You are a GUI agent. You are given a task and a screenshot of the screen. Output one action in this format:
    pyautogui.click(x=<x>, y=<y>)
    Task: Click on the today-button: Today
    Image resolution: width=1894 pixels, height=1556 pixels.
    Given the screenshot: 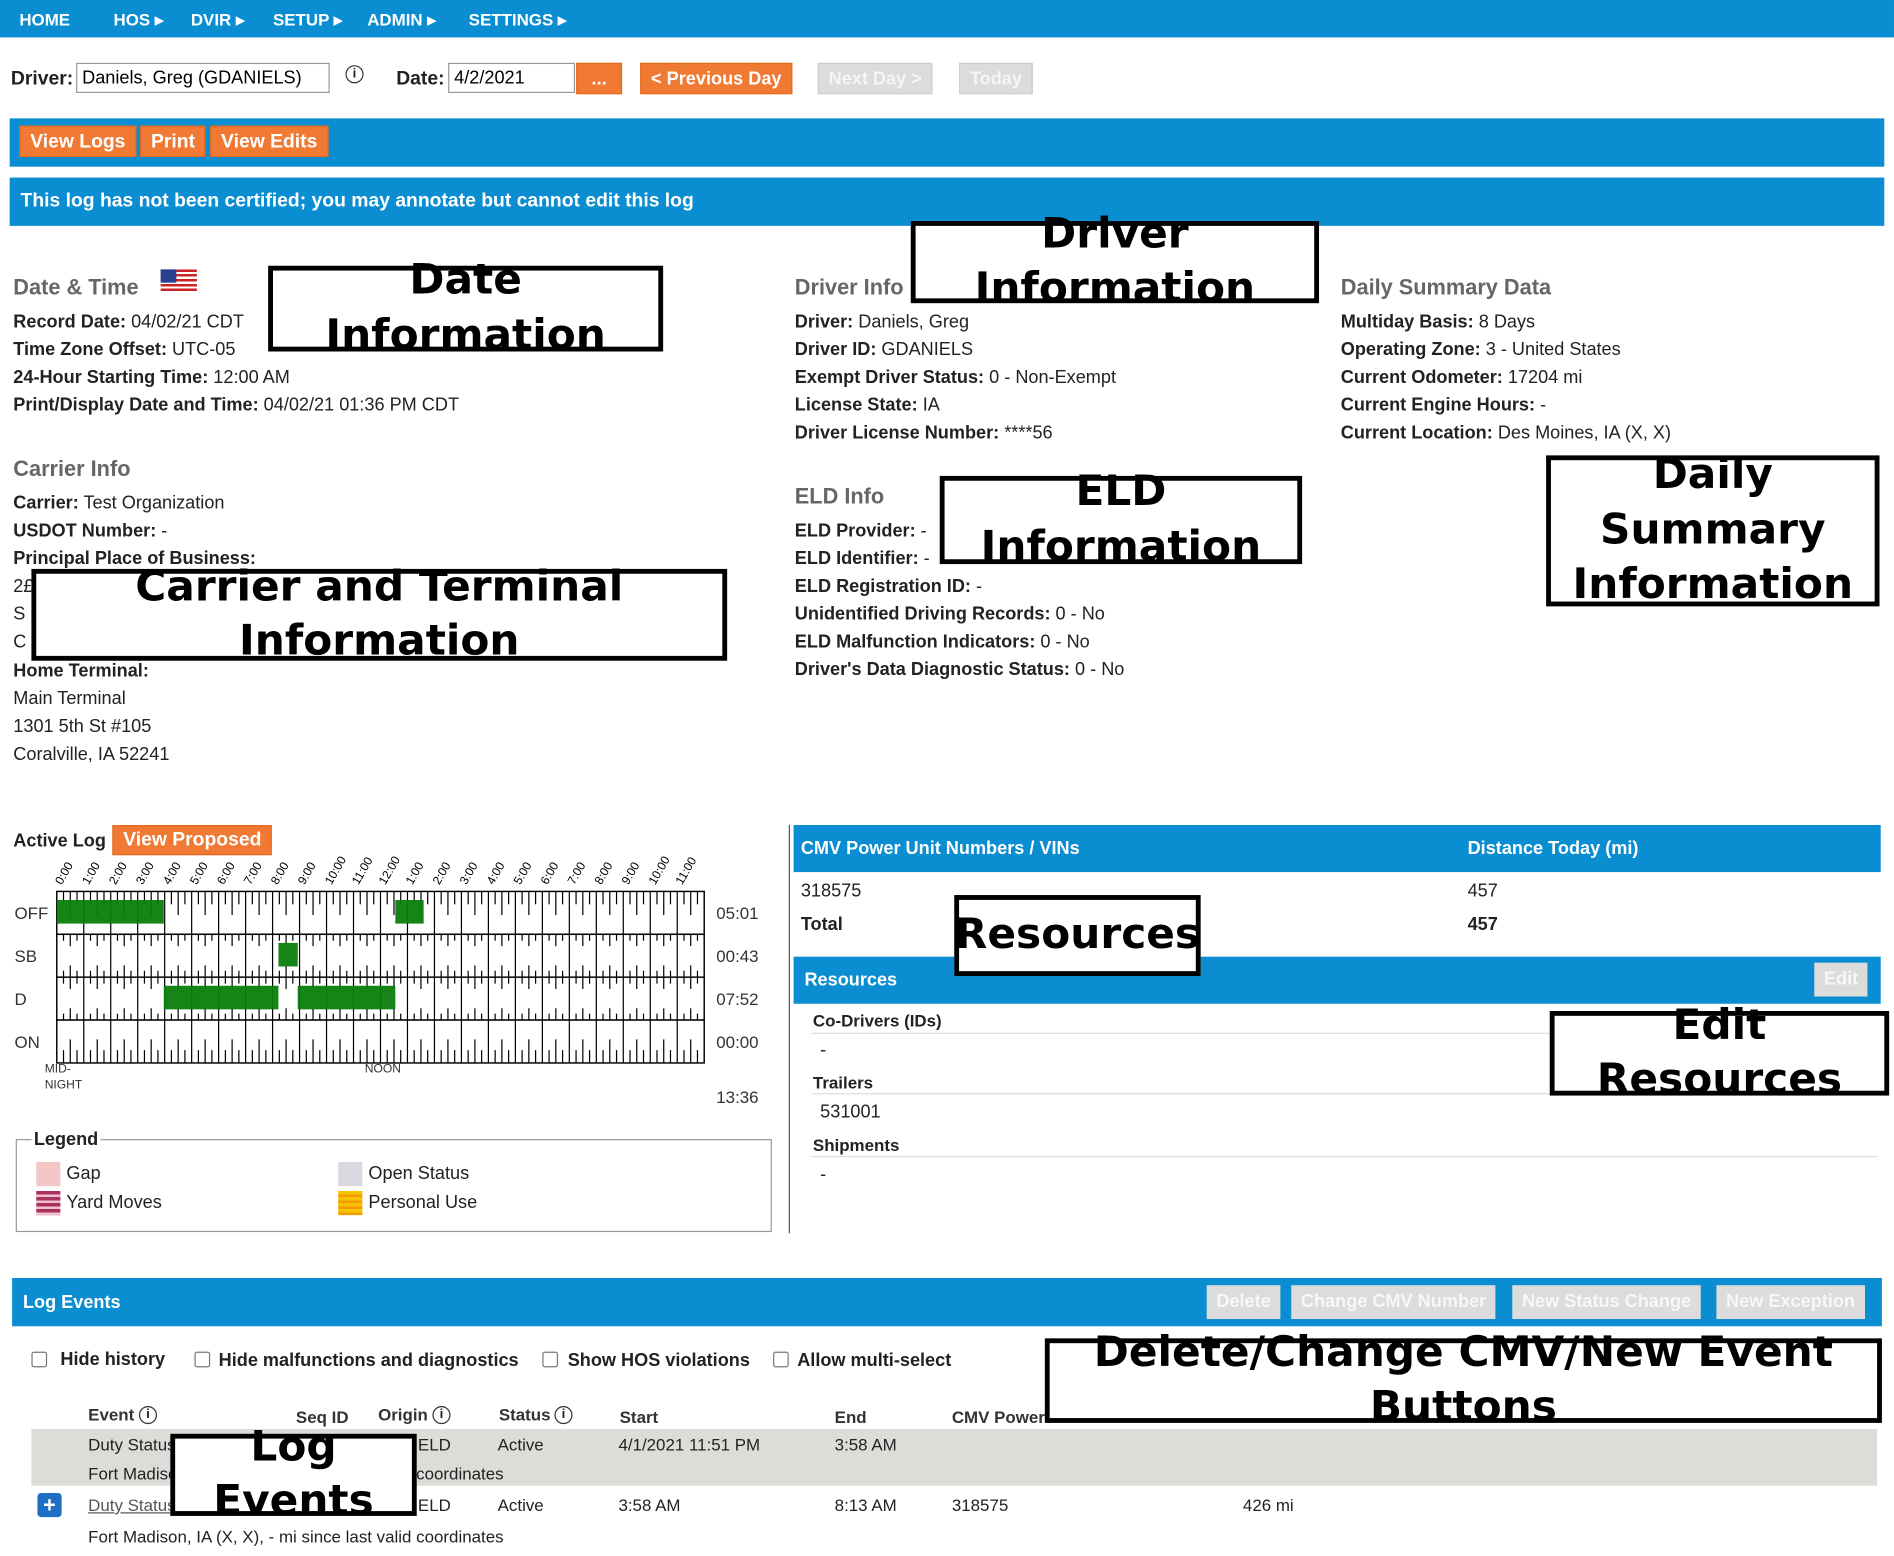 What is the action you would take?
    pyautogui.click(x=996, y=78)
    